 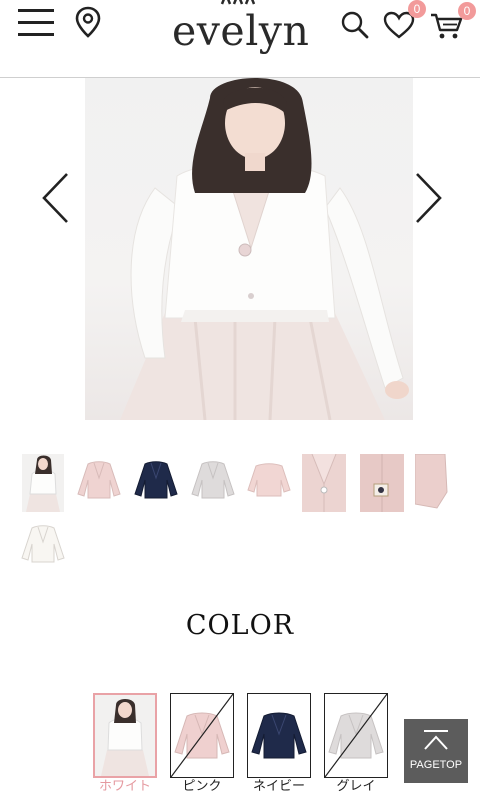 What do you see at coordinates (202, 786) in the screenshot?
I see `color-label-pink: ピンク` at bounding box center [202, 786].